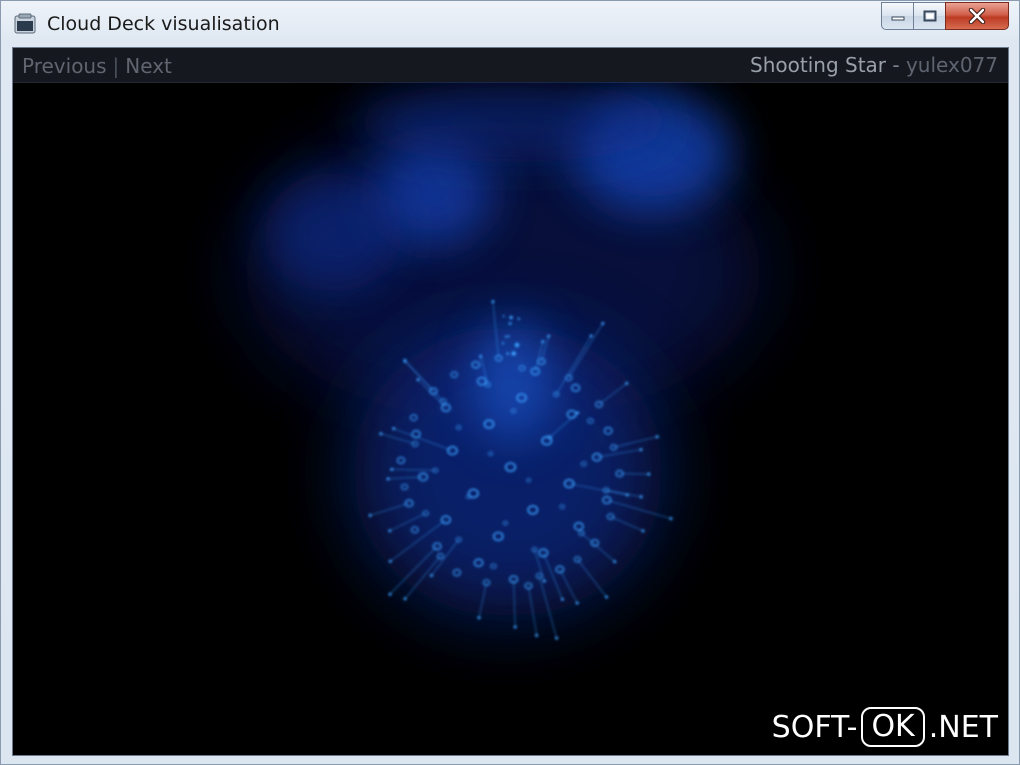 Image resolution: width=1020 pixels, height=765 pixels. I want to click on minimize-button, so click(897, 16).